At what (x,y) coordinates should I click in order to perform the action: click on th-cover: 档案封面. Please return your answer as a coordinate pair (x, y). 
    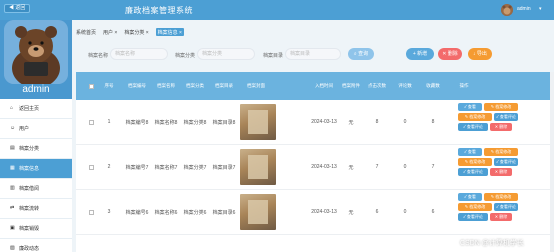
    Looking at the image, I should click on (256, 85).